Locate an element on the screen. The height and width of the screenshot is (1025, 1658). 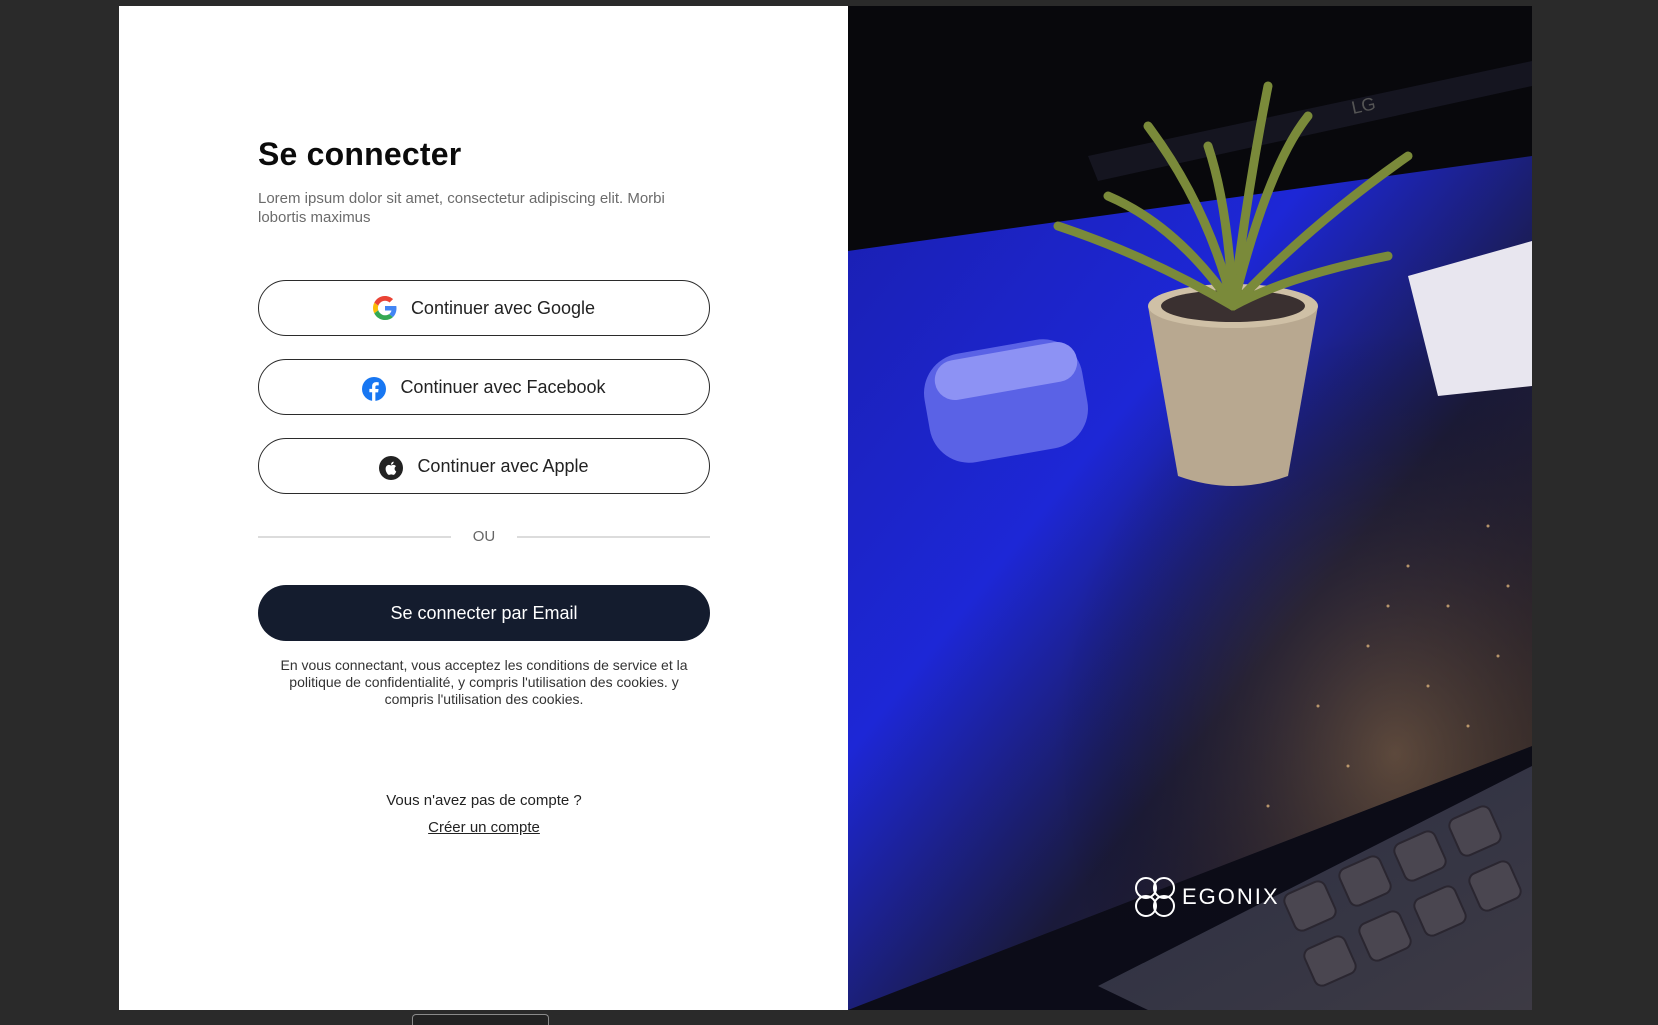
facebook-login-button: Continuer avec Facebook is located at coordinates (484, 387).